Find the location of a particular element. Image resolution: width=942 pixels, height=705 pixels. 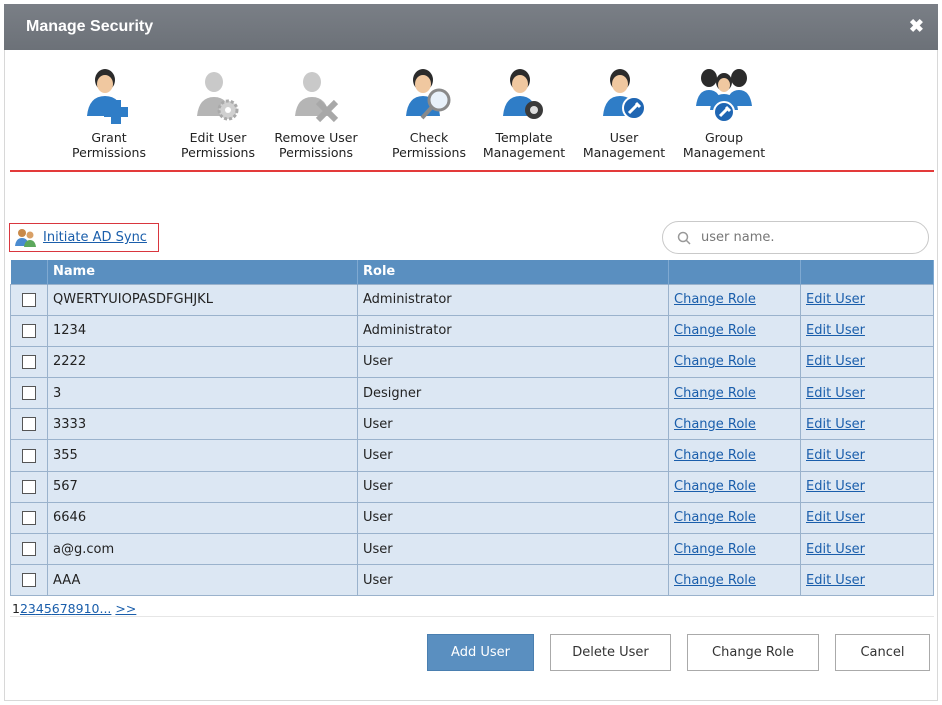

check-permissions-button: Check Permissions is located at coordinates (429, 113).